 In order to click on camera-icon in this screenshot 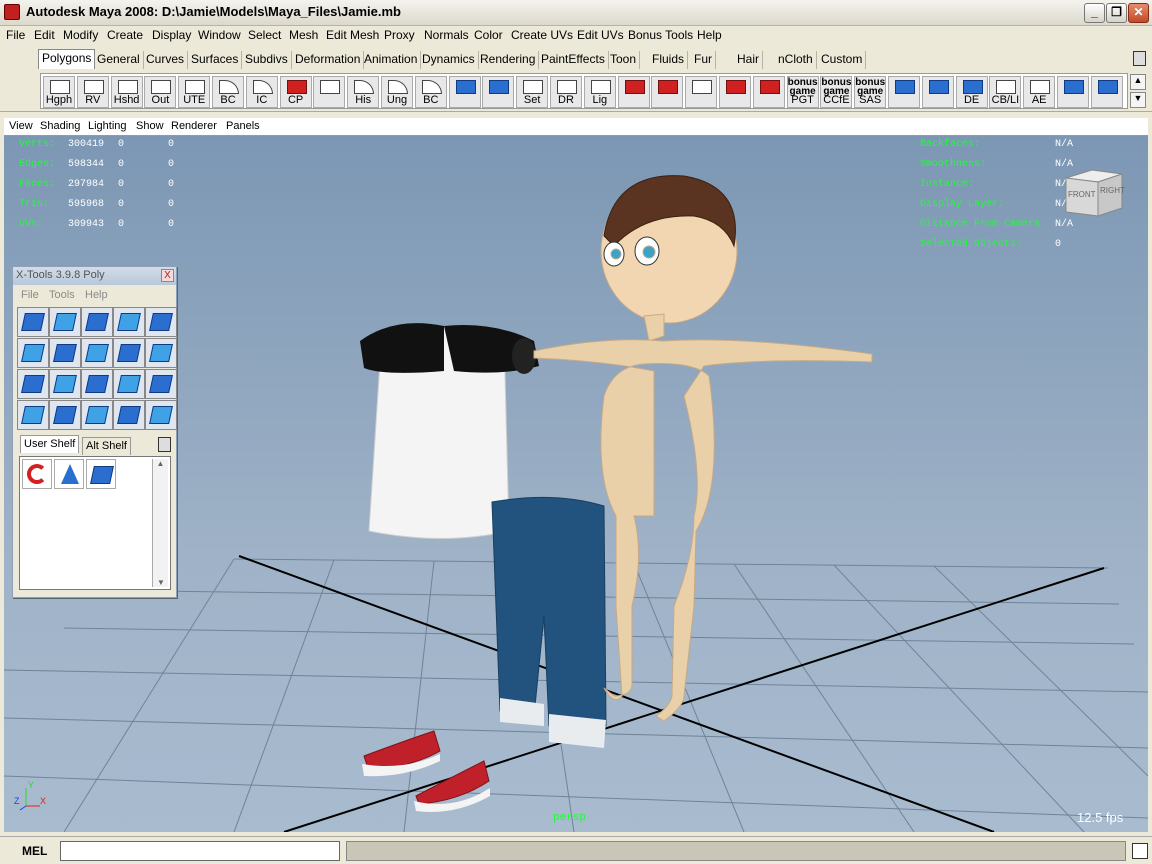, I will do `click(701, 92)`.